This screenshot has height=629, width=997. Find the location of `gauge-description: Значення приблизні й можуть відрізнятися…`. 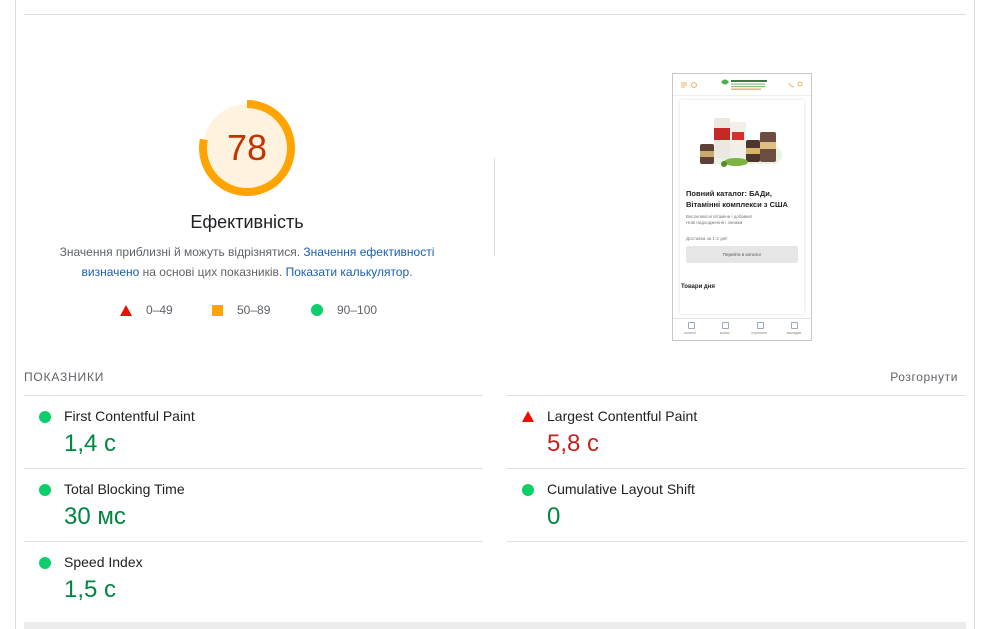

gauge-description: Значення приблизні й можуть відрізнятися… is located at coordinates (247, 262).